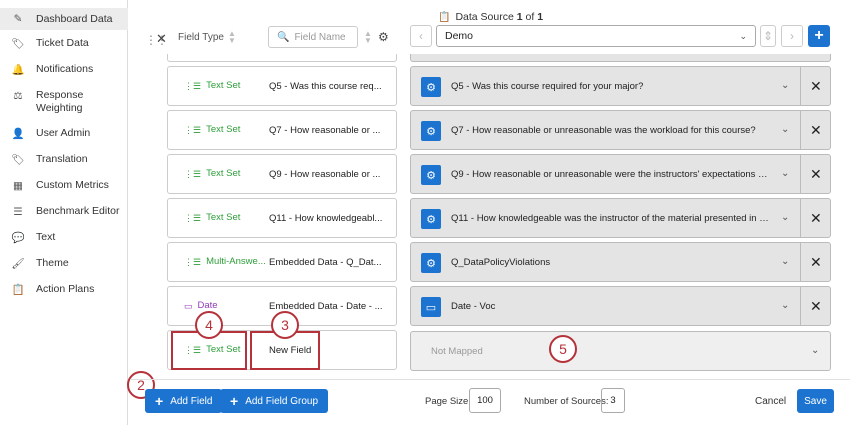 The height and width of the screenshot is (425, 850). Describe the element at coordinates (207, 305) in the screenshot. I see `field-type-label: Date` at that location.